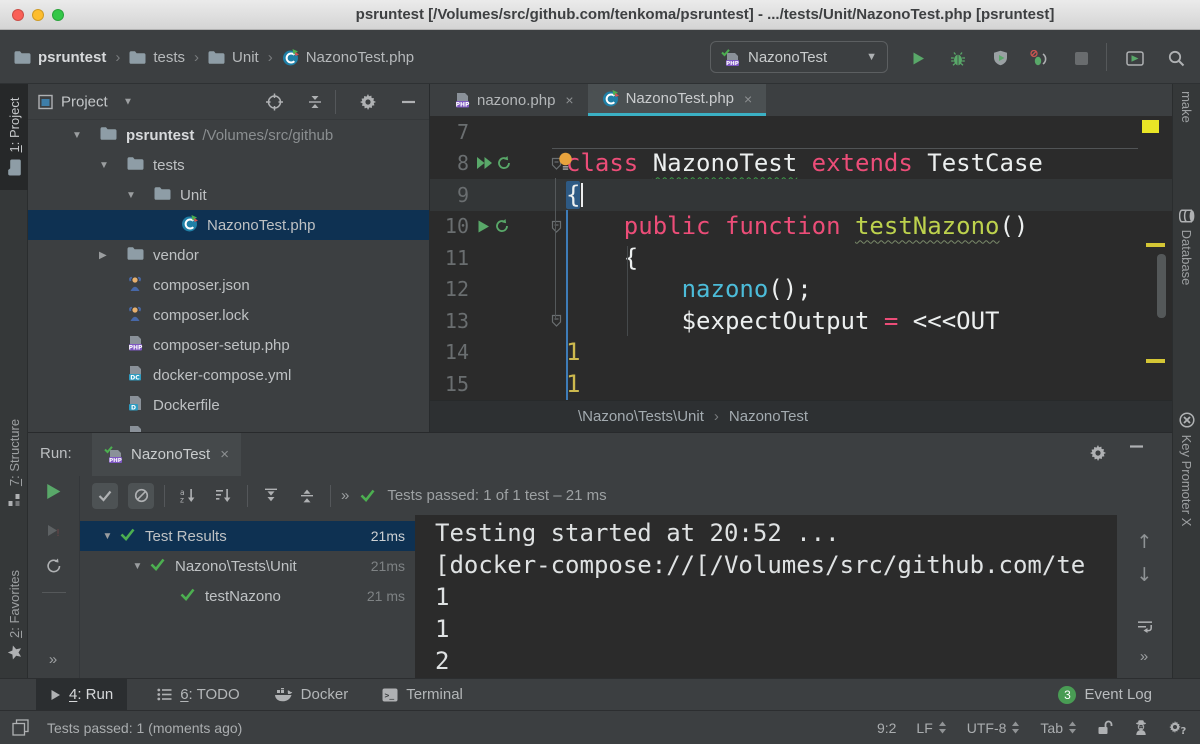  Describe the element at coordinates (14, 615) in the screenshot. I see `toolwindow-button-2-favorites: 2: Favorites` at that location.